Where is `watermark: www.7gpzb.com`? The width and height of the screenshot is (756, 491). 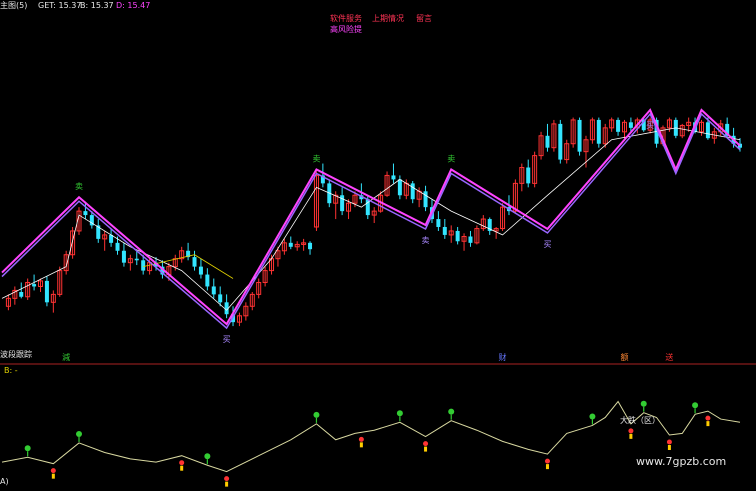
watermark: www.7gpzb.com is located at coordinates (681, 461).